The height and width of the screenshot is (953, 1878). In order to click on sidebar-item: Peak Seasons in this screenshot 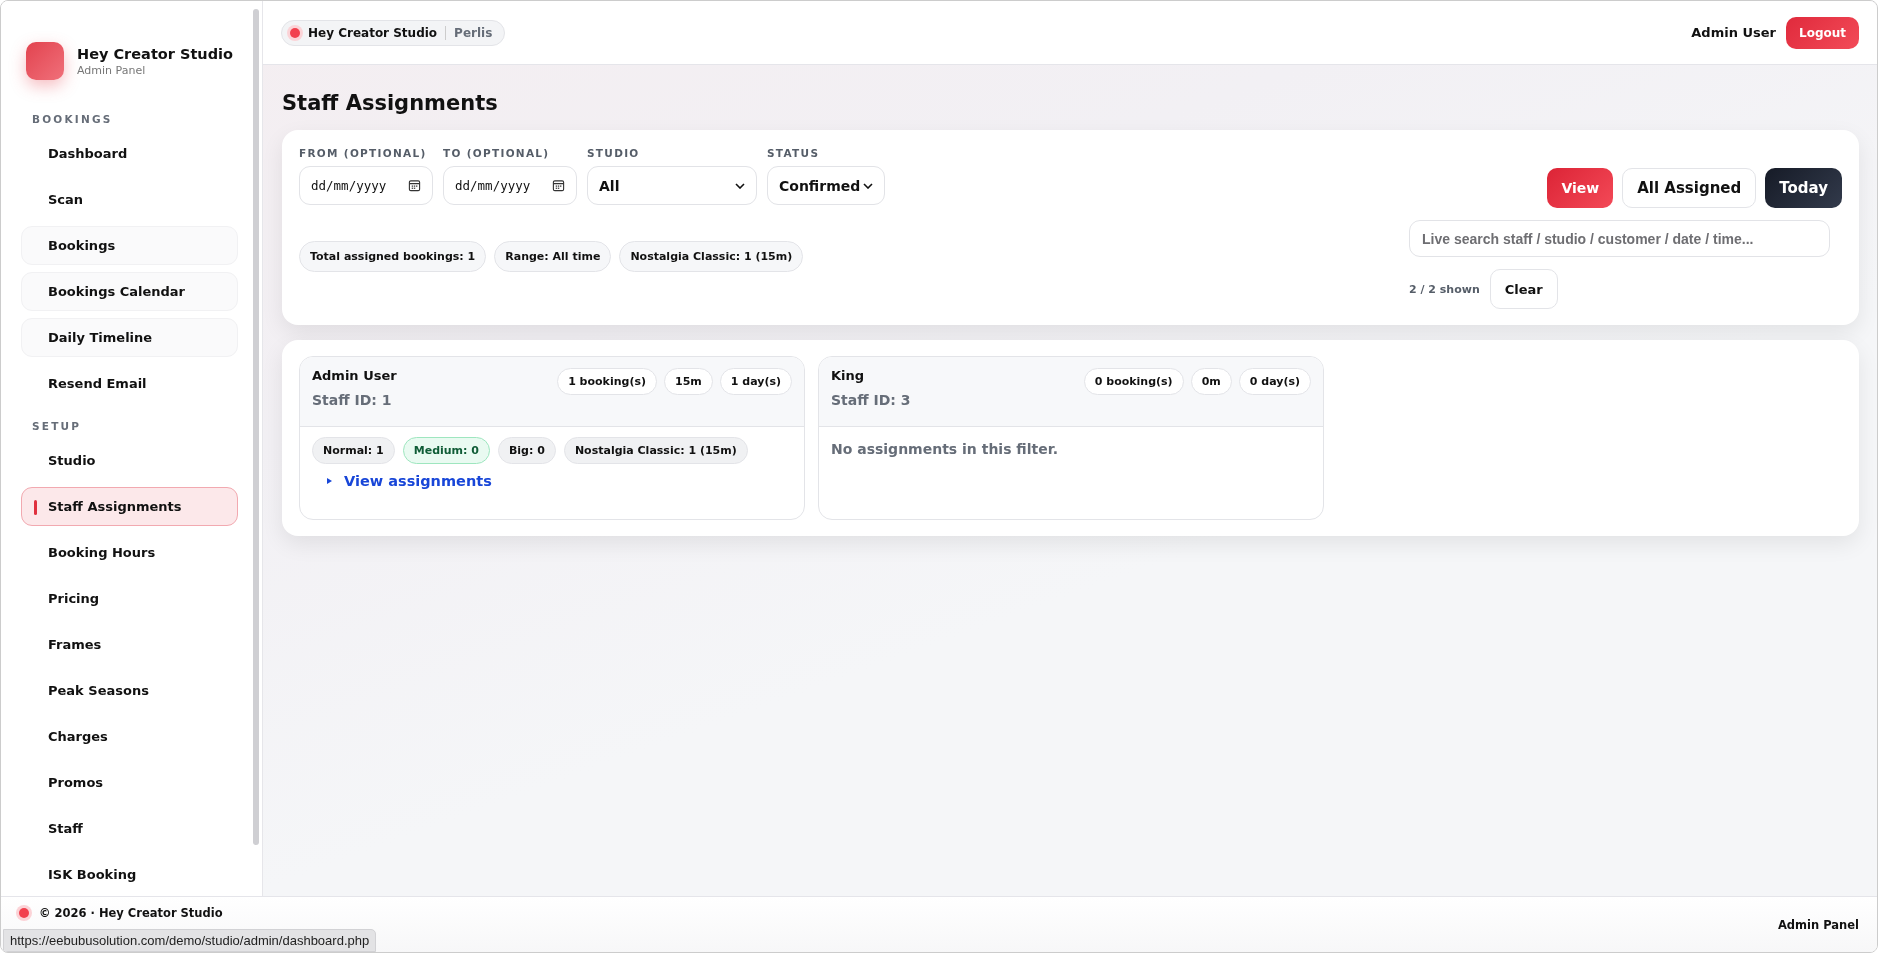, I will do `click(129, 690)`.